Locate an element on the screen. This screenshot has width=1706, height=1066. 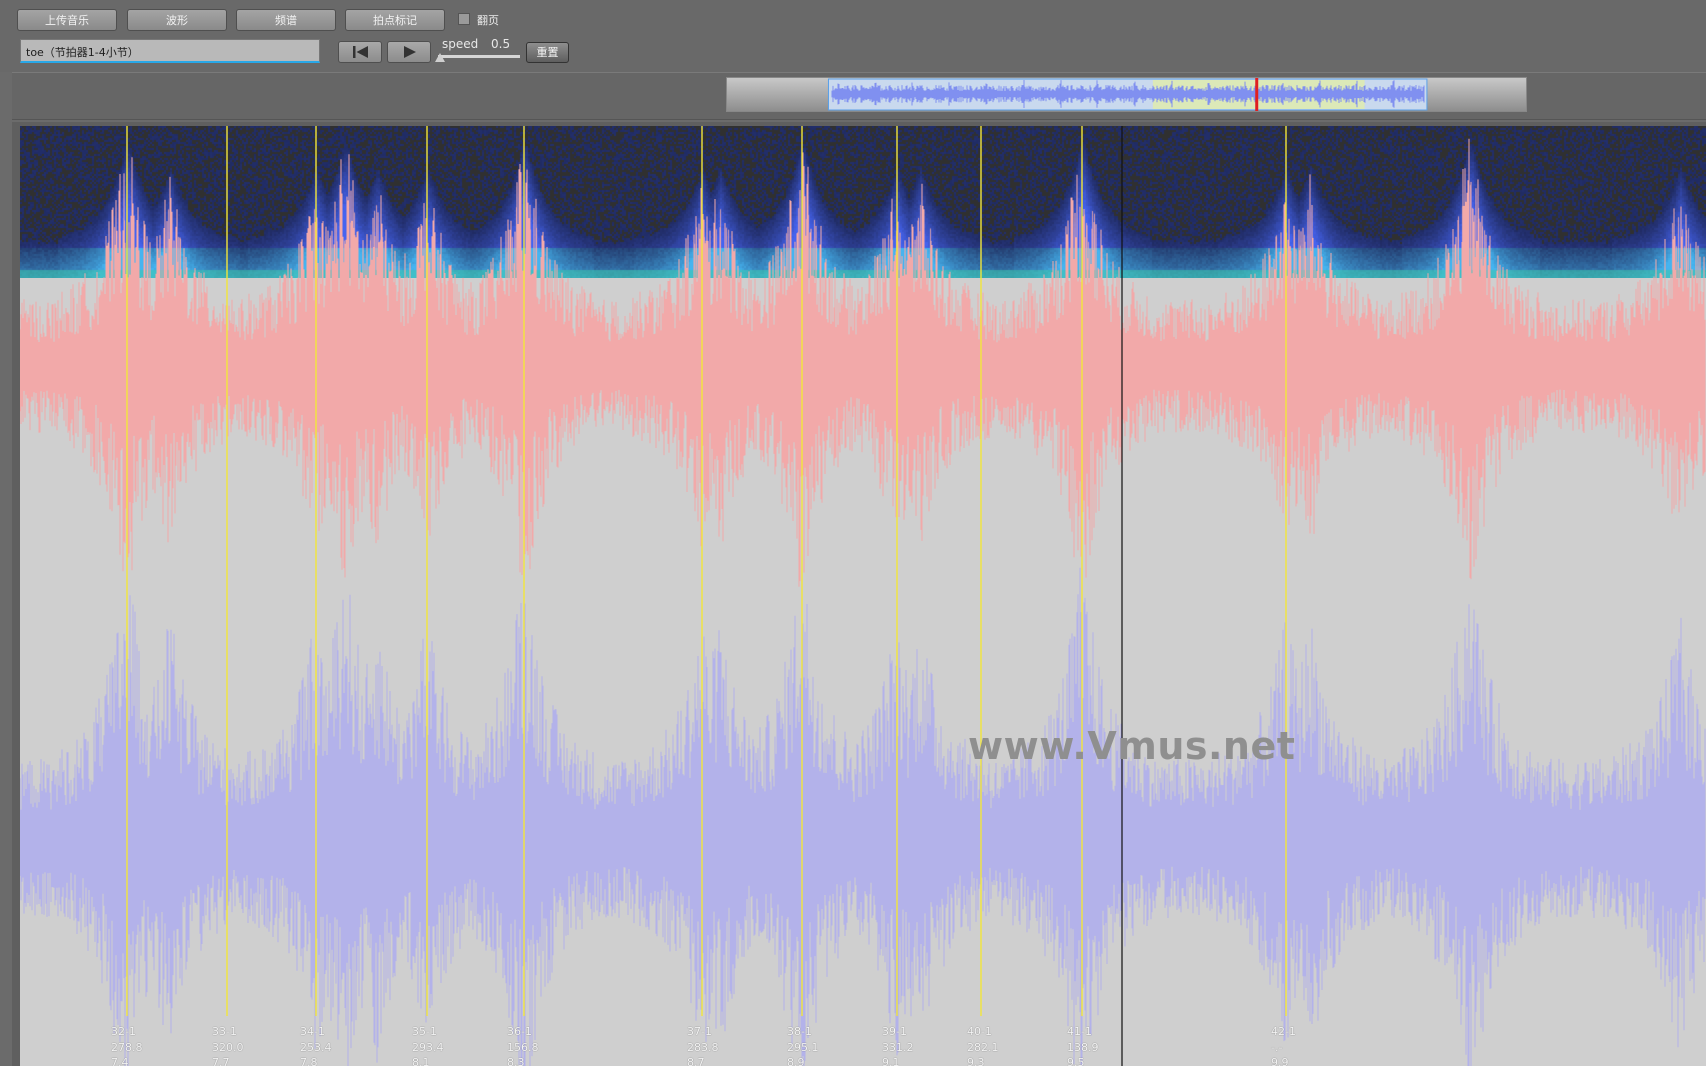
beat-time: 7.4 is located at coordinates (120, 1061).